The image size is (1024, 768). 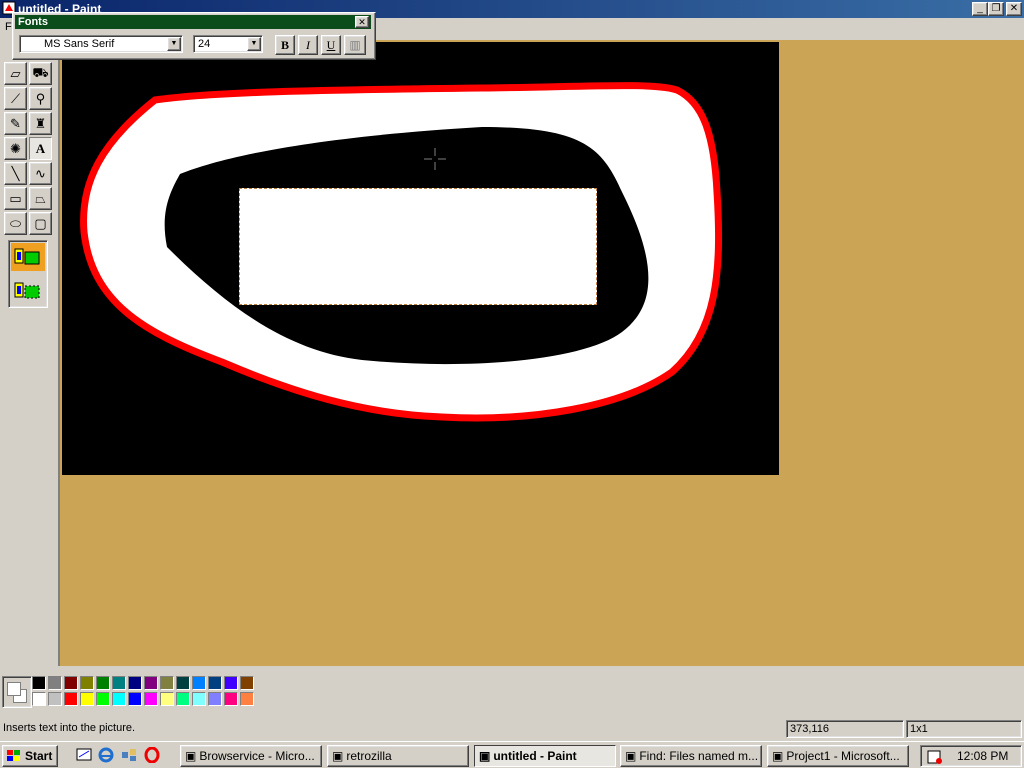 What do you see at coordinates (40, 223) in the screenshot?
I see `rounded-rectangle-tool-icon: ▢` at bounding box center [40, 223].